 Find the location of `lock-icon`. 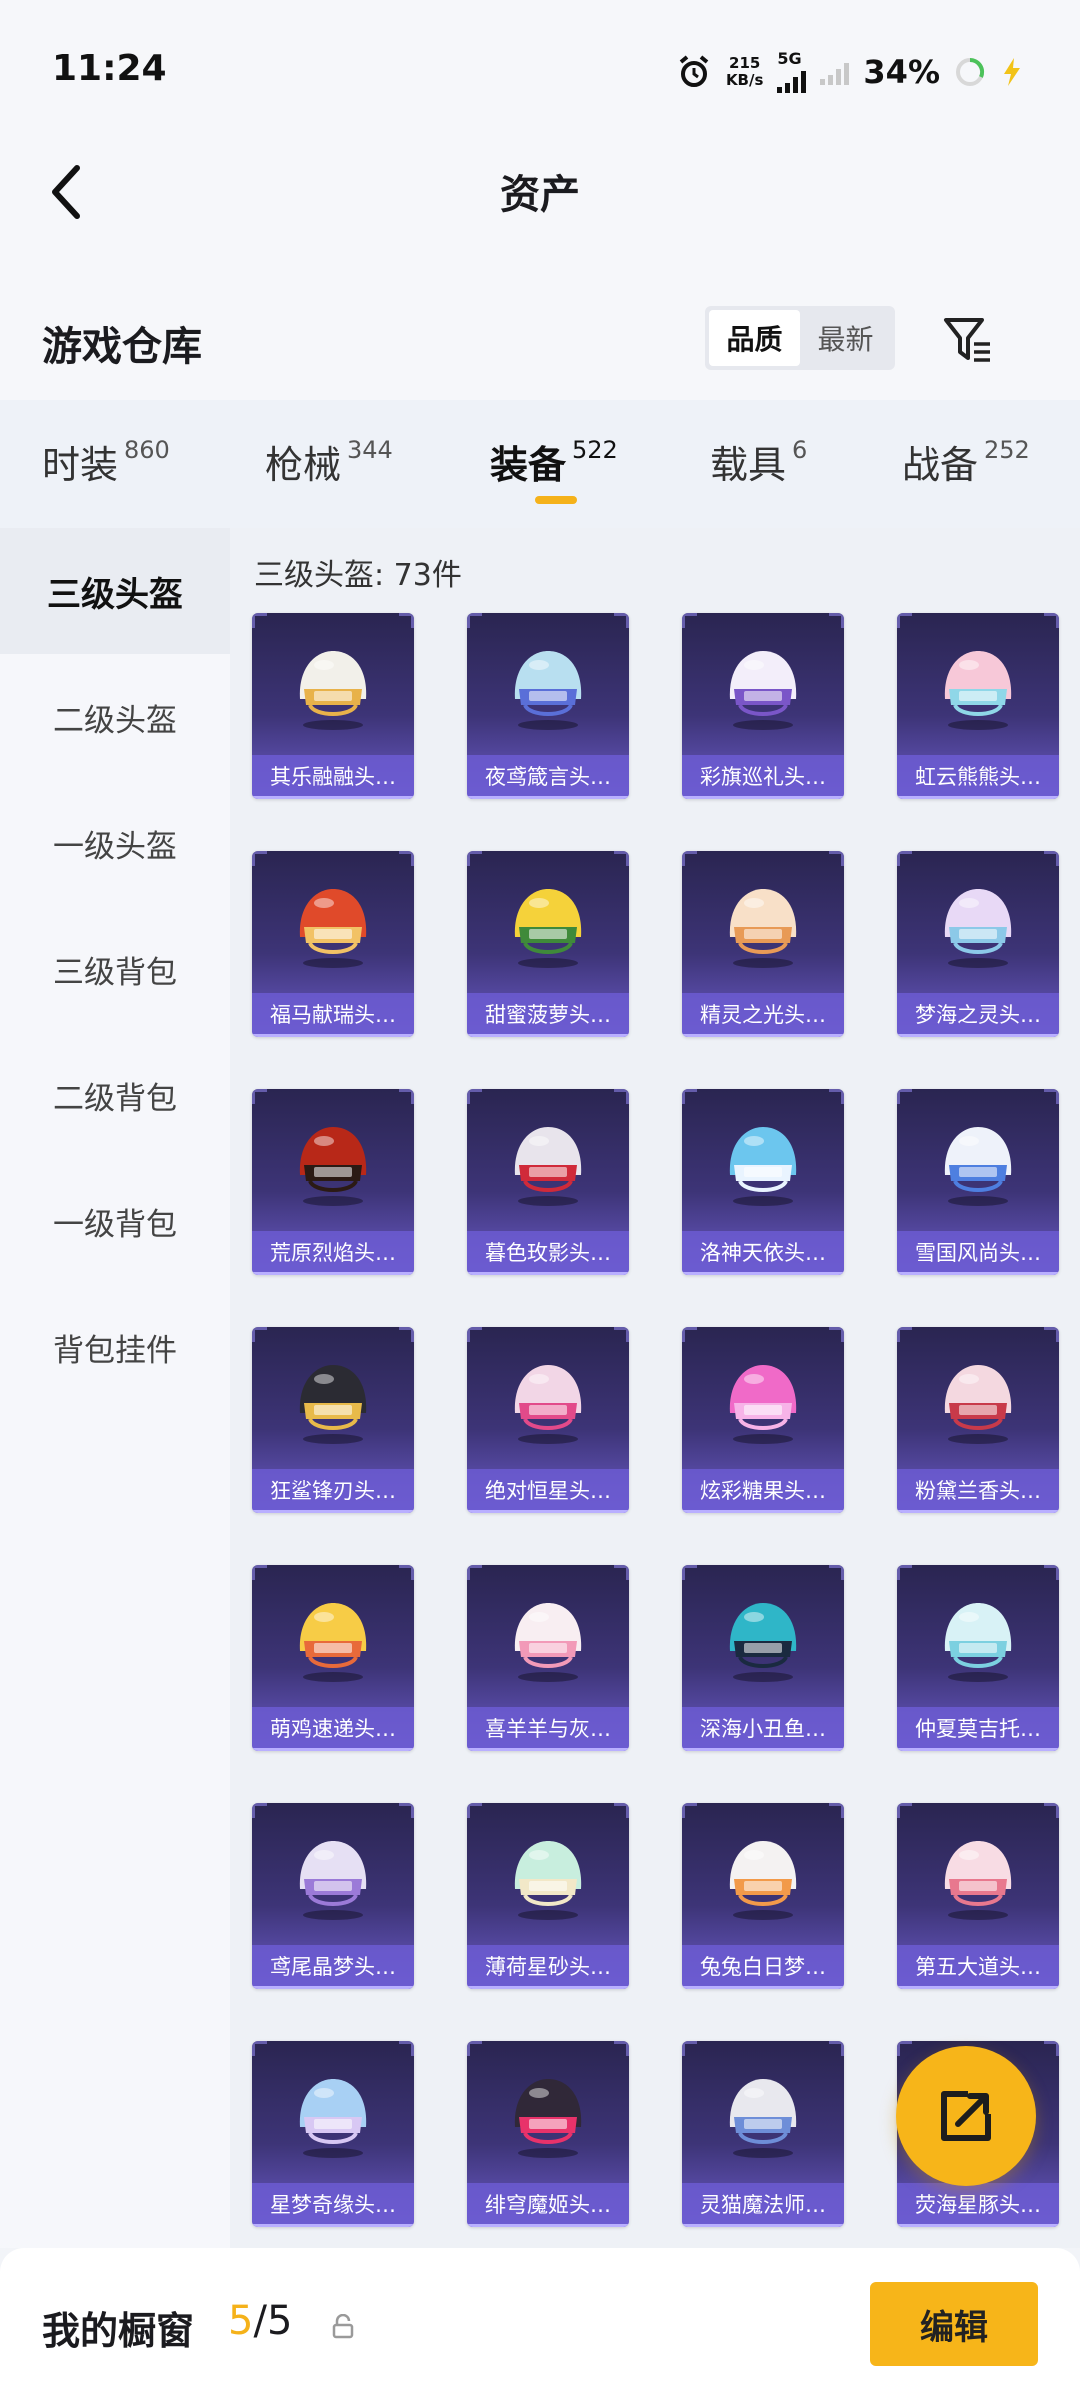

lock-icon is located at coordinates (343, 2326).